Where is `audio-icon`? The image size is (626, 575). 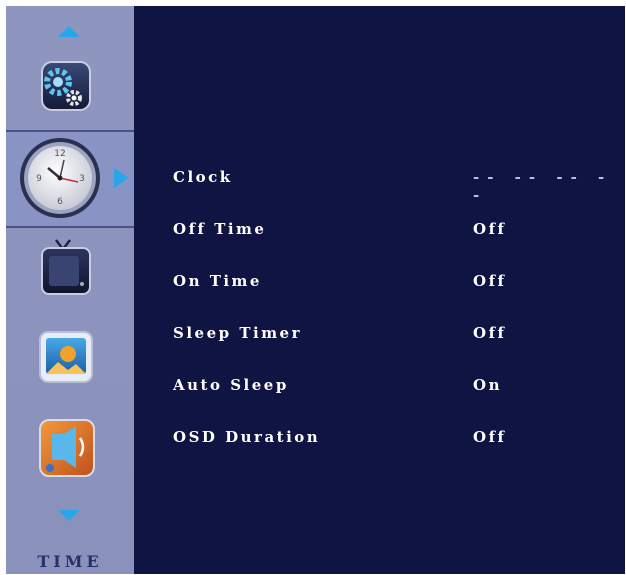 audio-icon is located at coordinates (67, 448).